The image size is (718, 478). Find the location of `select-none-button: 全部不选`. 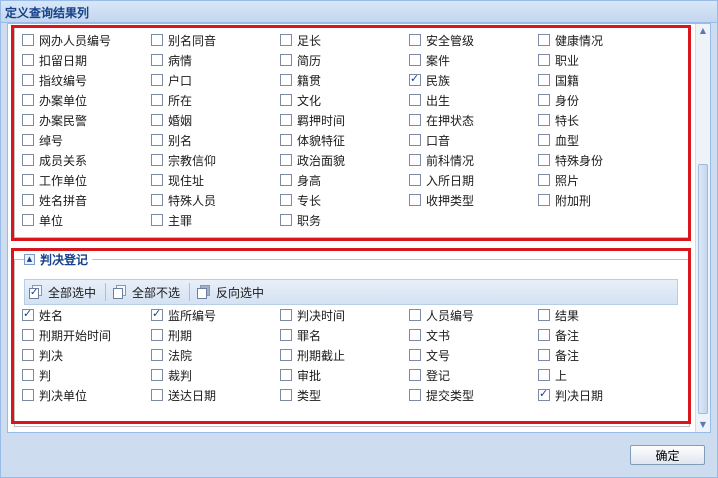

select-none-button: 全部不选 is located at coordinates (147, 292).